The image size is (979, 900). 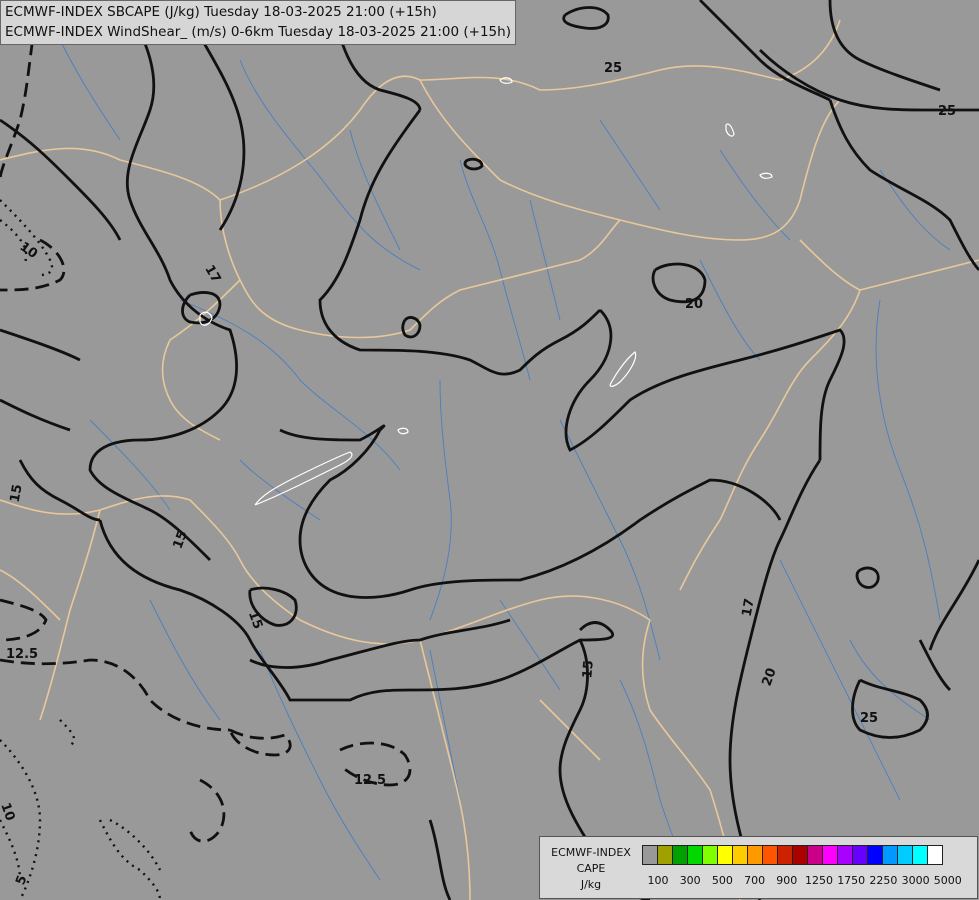 I want to click on legend-title: ECMWF-INDEX, so click(x=591, y=852).